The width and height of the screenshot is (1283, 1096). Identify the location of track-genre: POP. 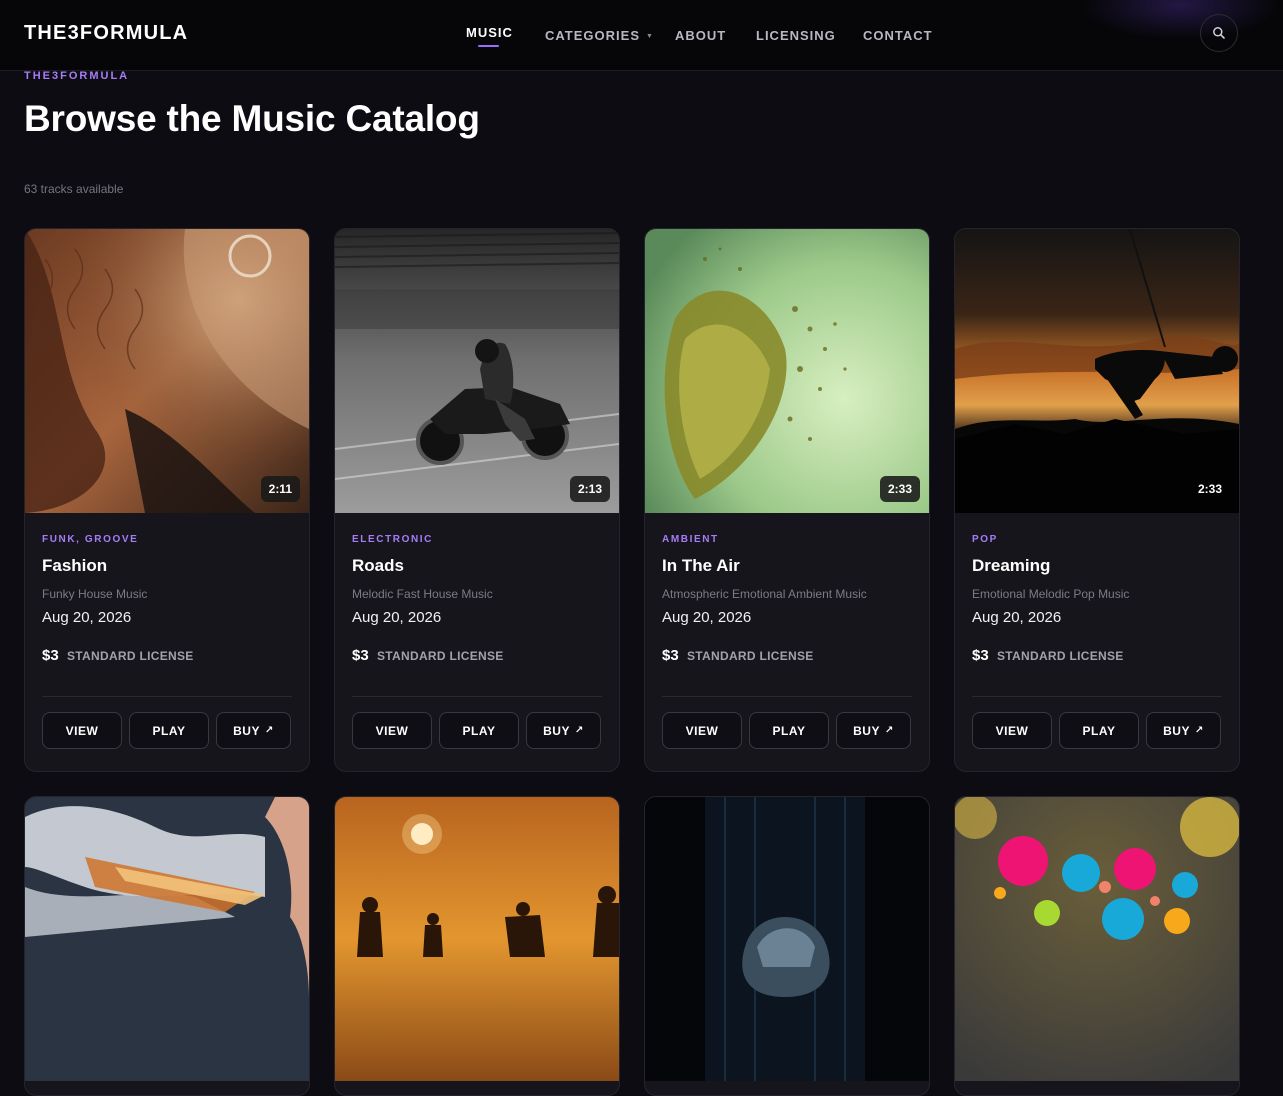
(985, 539).